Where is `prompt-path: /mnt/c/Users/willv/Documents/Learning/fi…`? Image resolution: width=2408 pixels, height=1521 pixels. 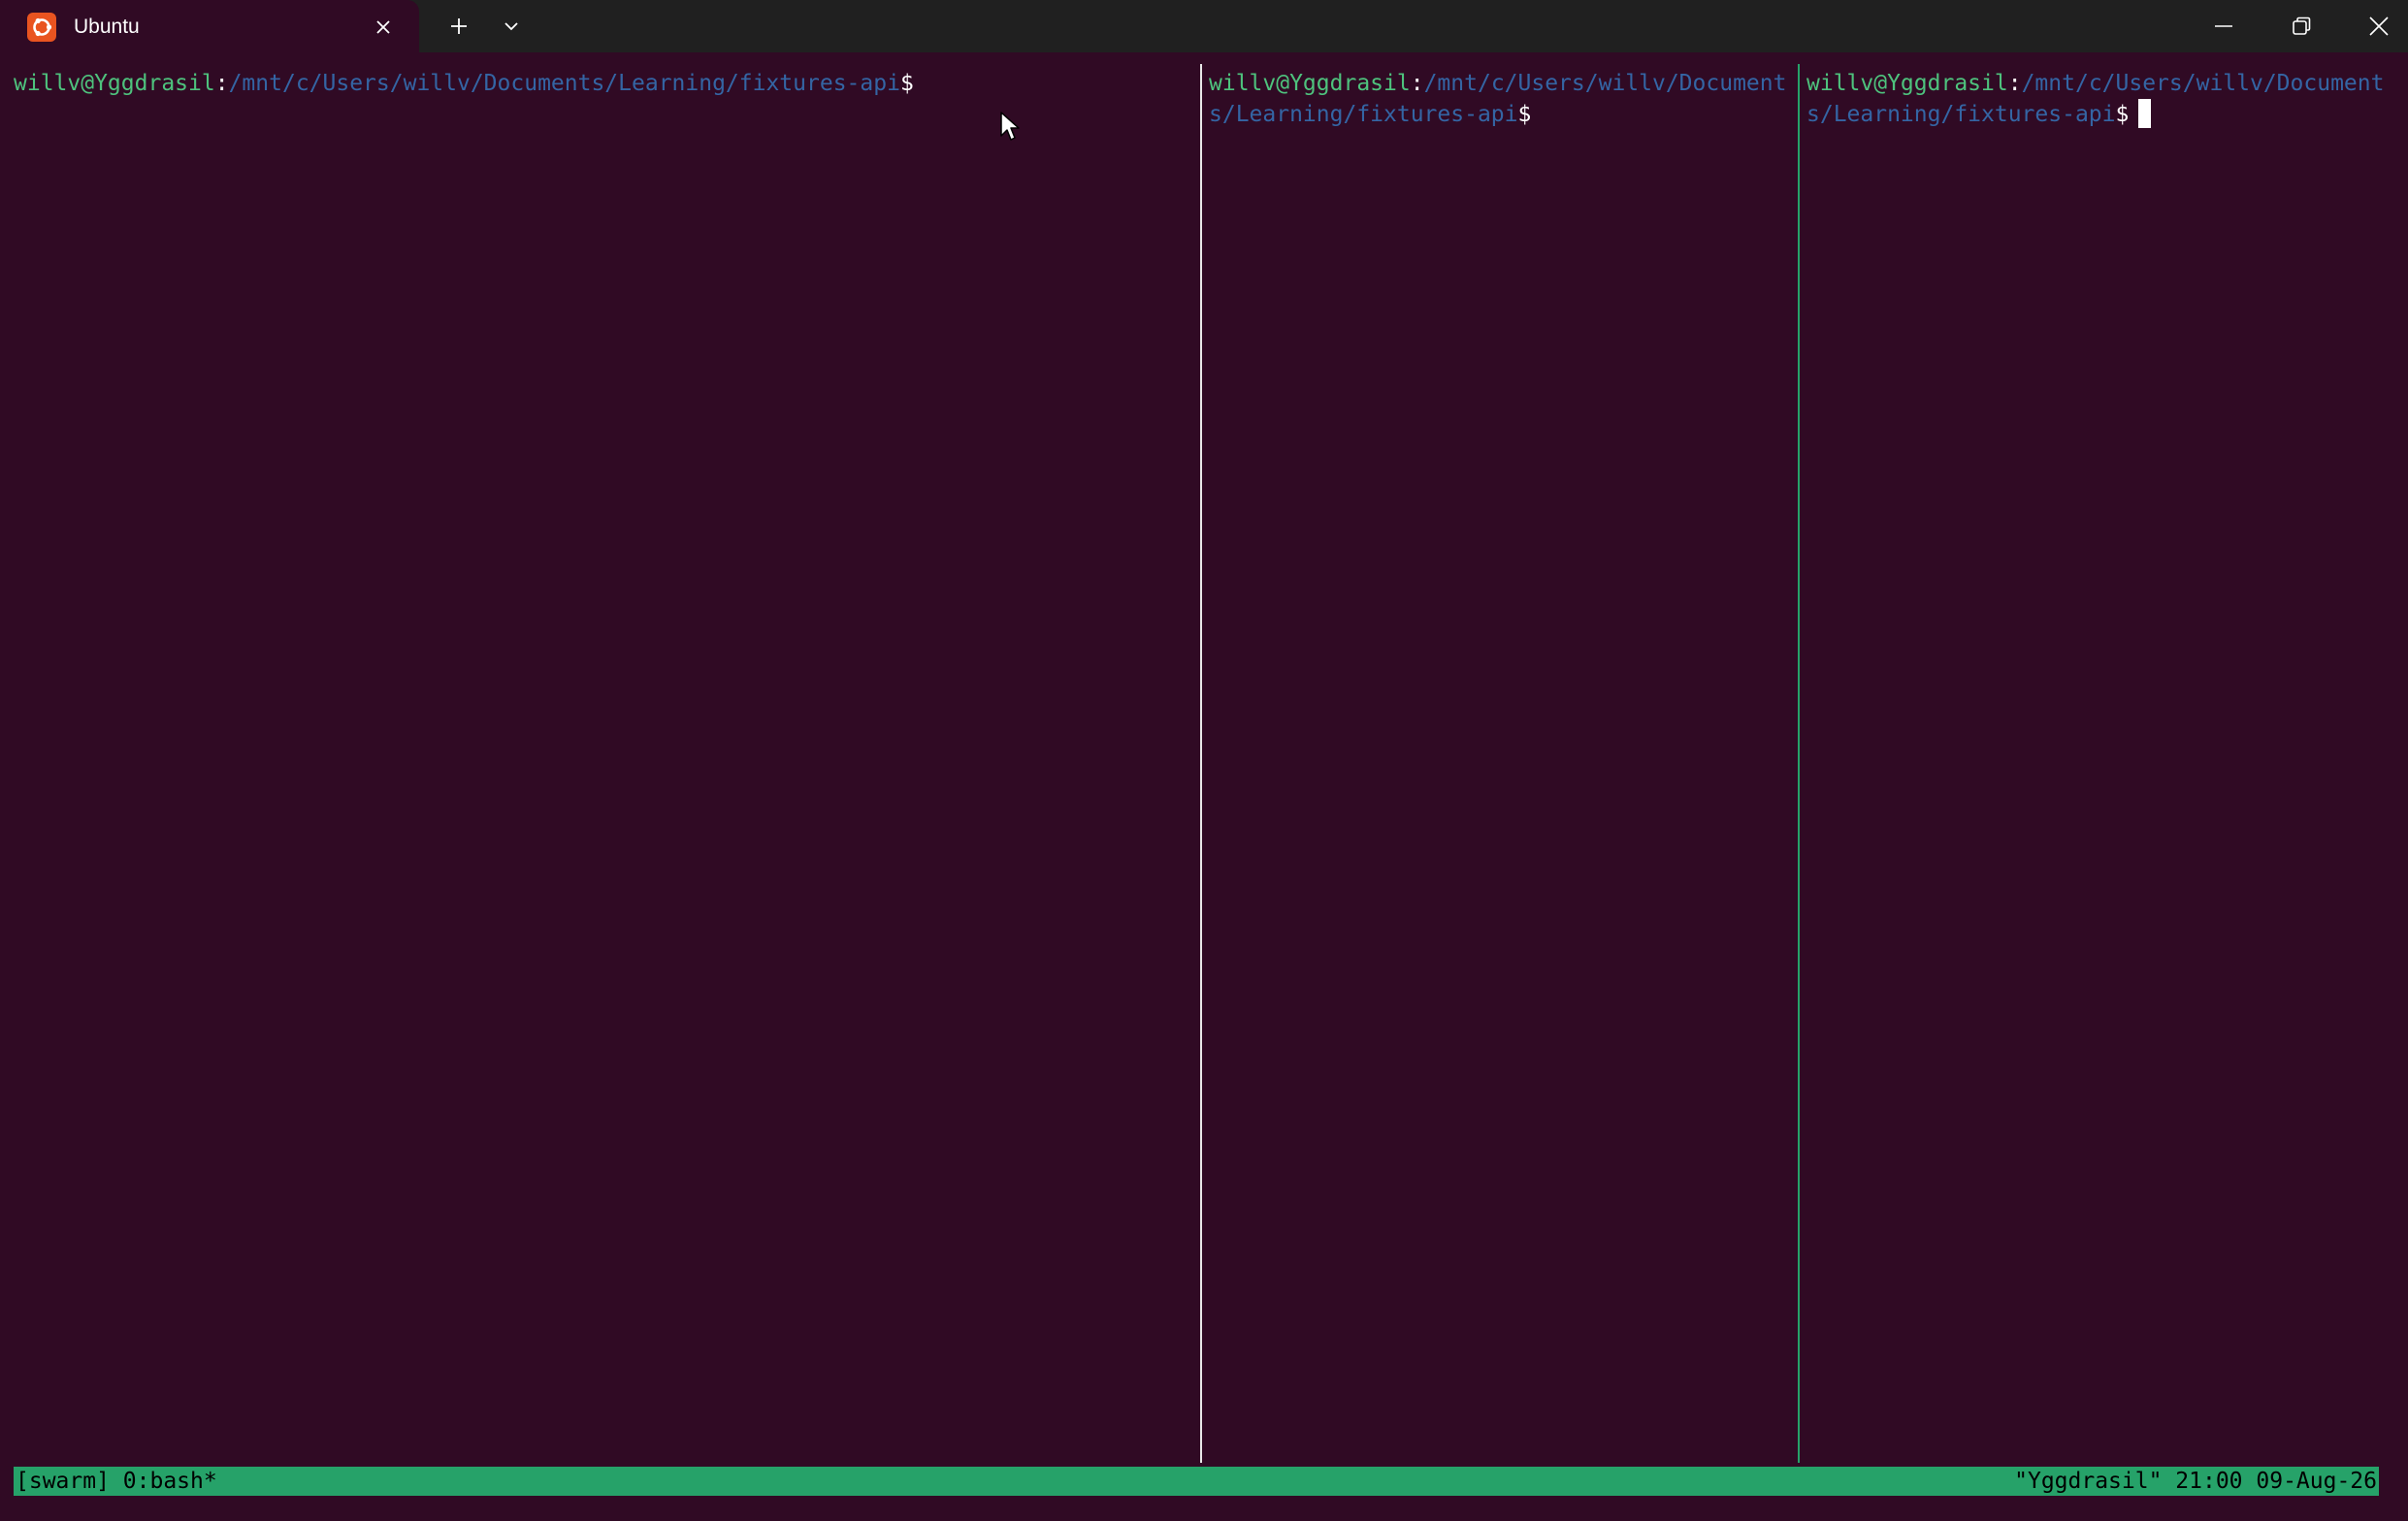 prompt-path: /mnt/c/Users/willv/Documents/Learning/fi… is located at coordinates (564, 83).